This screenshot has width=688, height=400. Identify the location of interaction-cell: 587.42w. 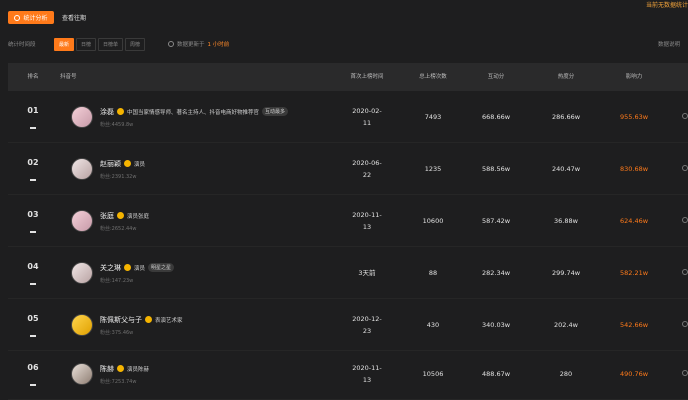
(496, 221).